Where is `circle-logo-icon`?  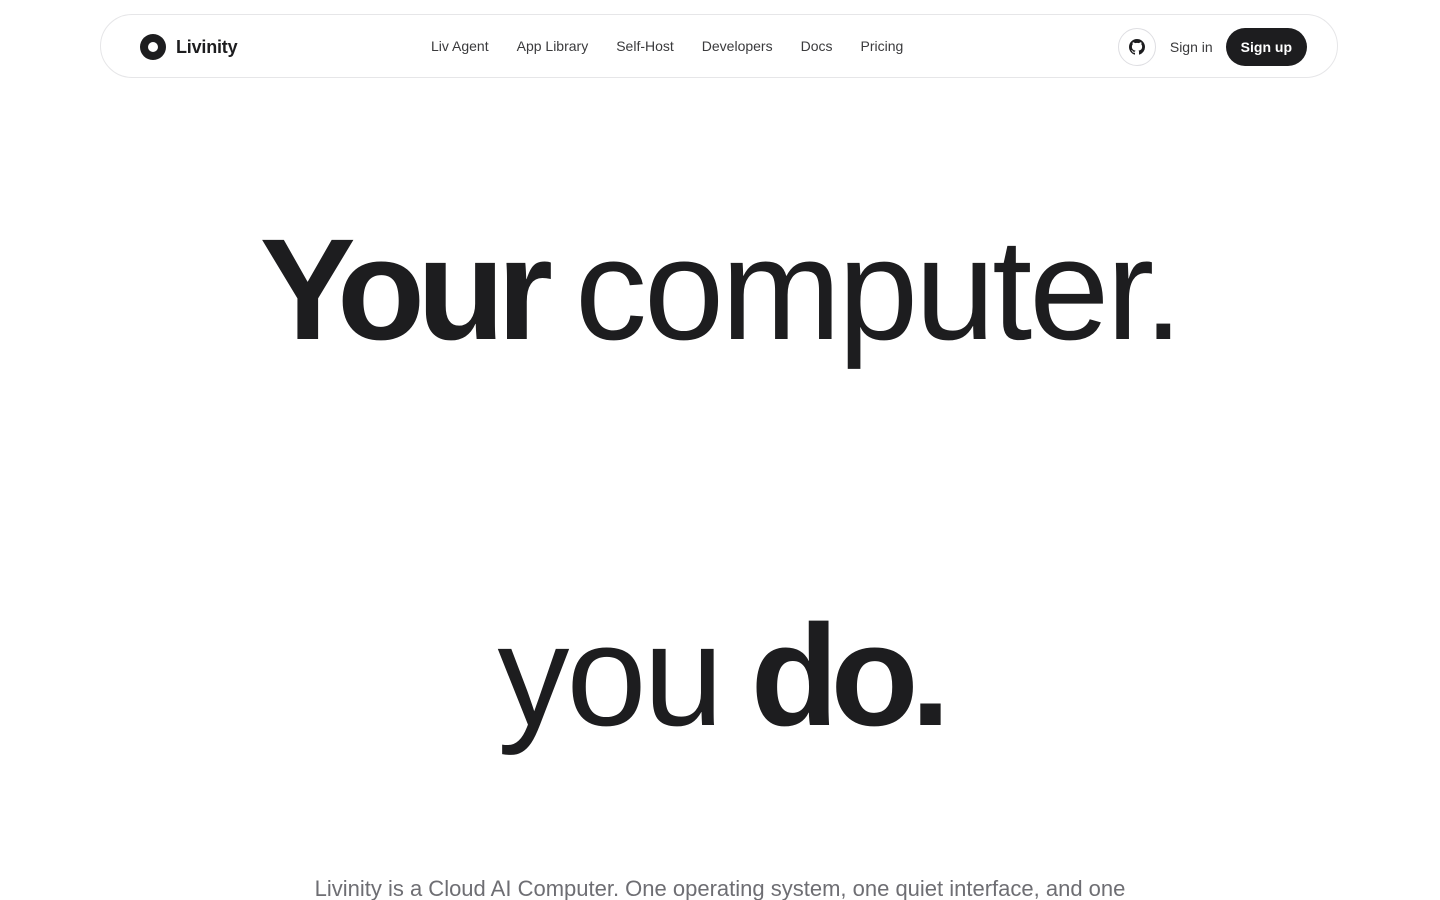
circle-logo-icon is located at coordinates (153, 47).